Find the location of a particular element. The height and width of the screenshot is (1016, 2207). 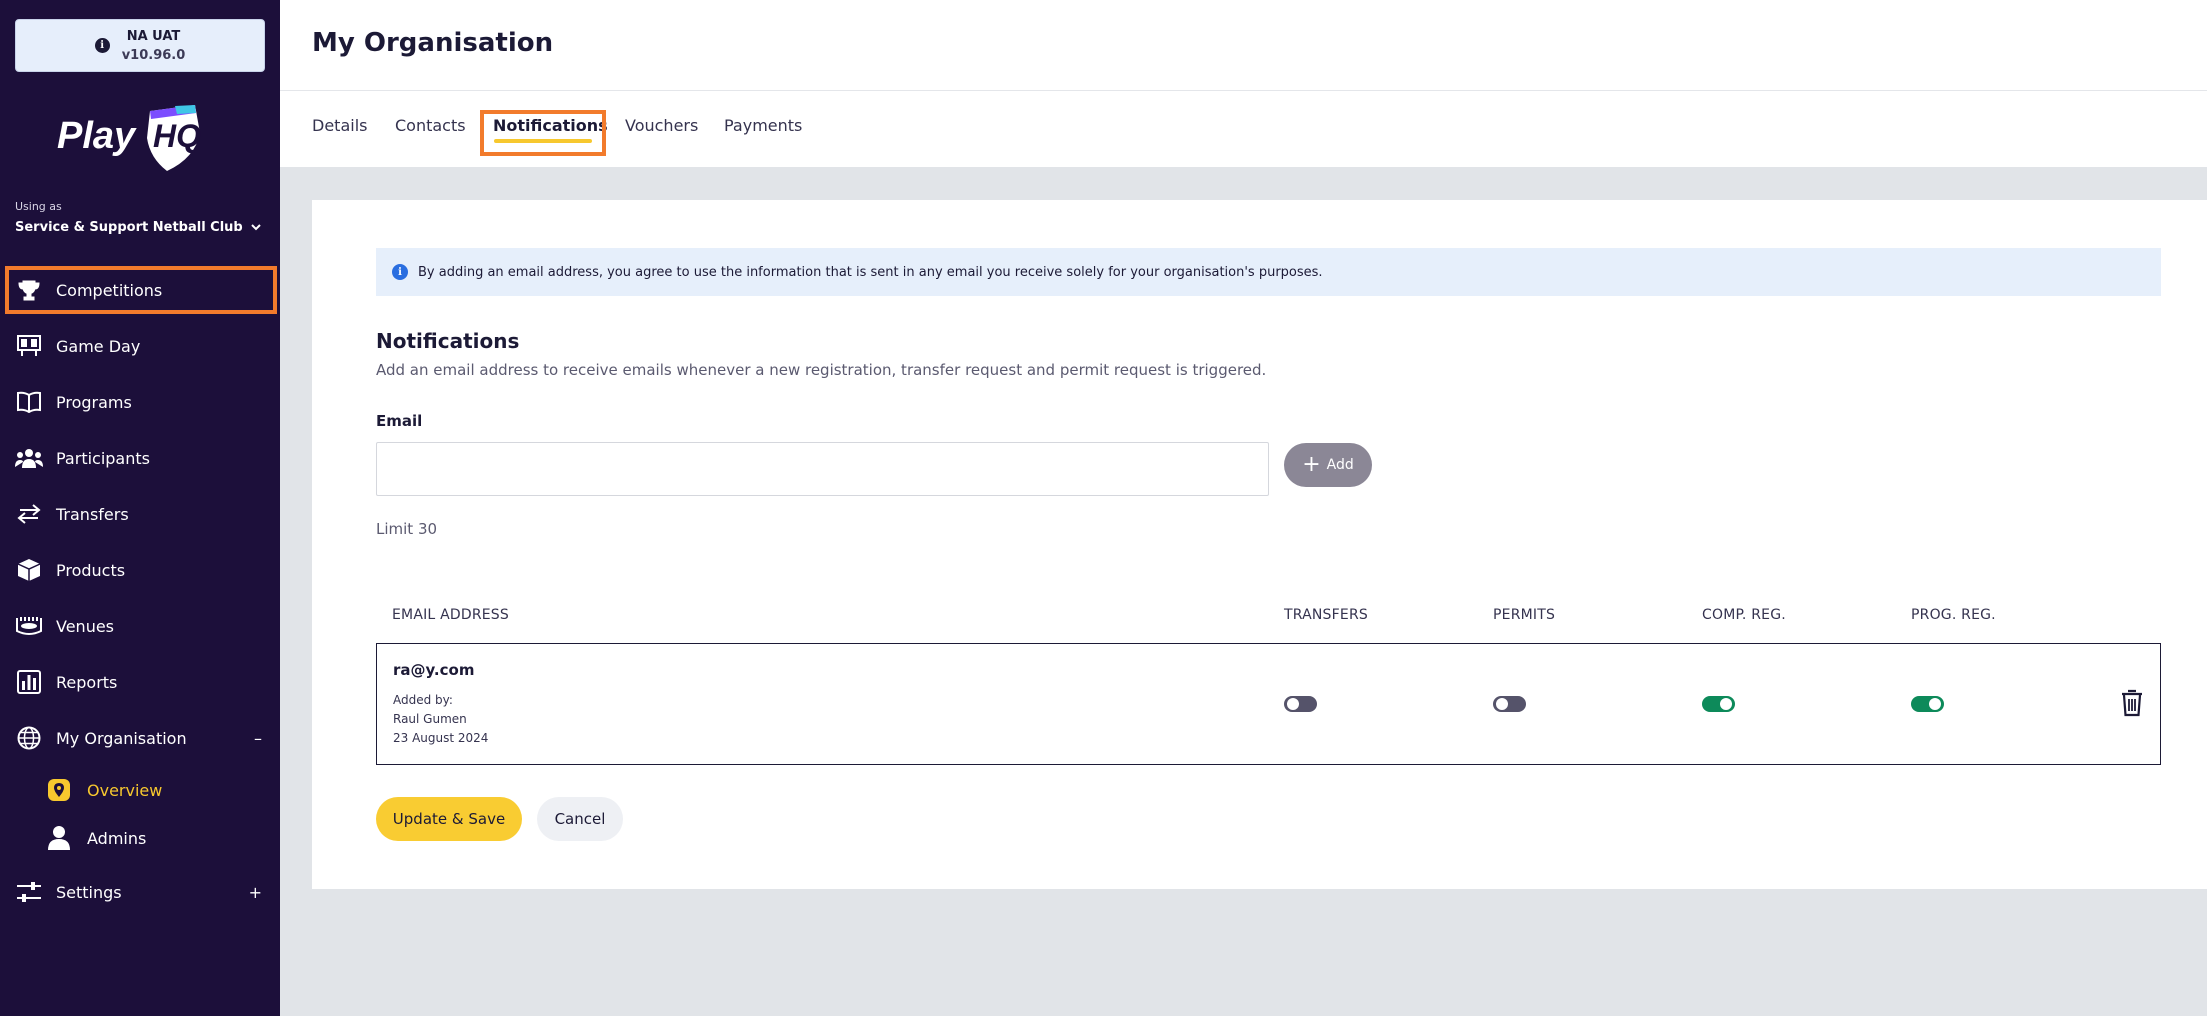

sidebar-item-label: Programs is located at coordinates (94, 402).